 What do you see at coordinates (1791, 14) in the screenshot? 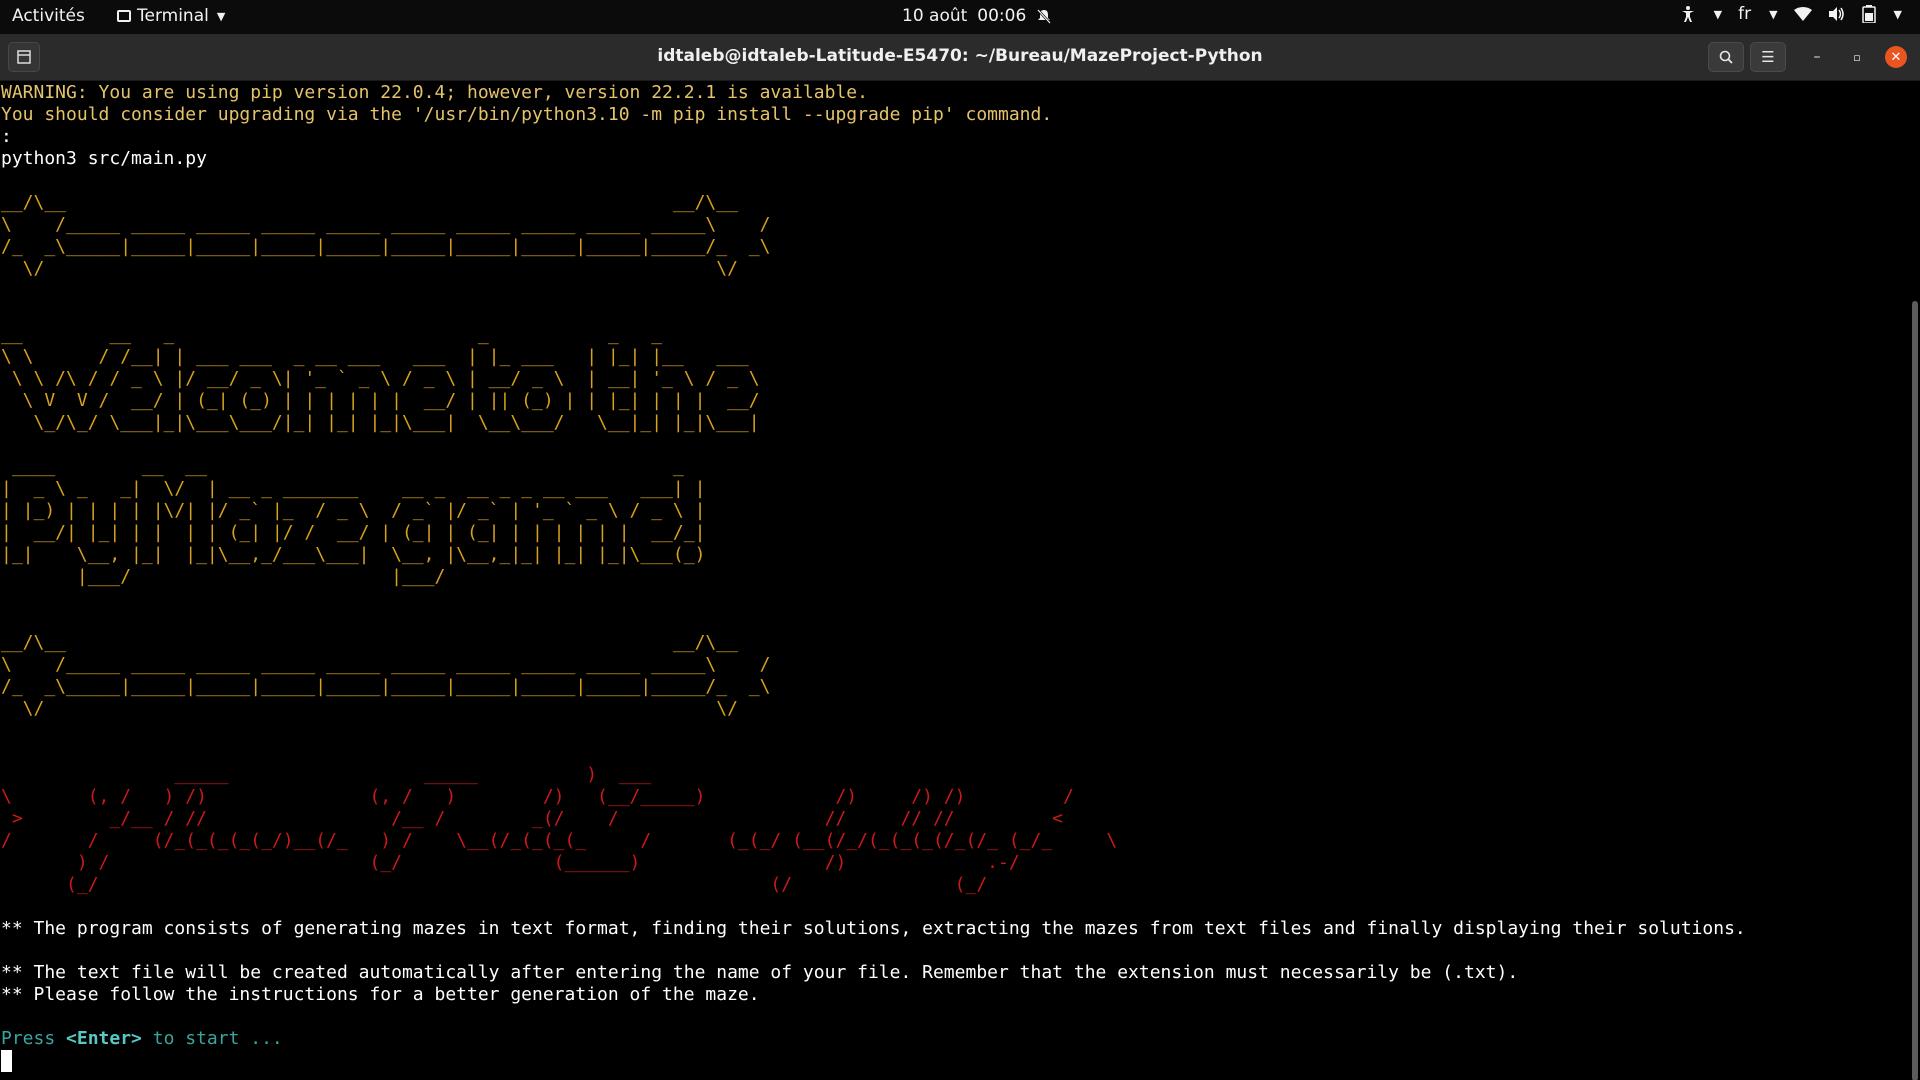
I see `system-status-area: ▼ fr ▼ ▼` at bounding box center [1791, 14].